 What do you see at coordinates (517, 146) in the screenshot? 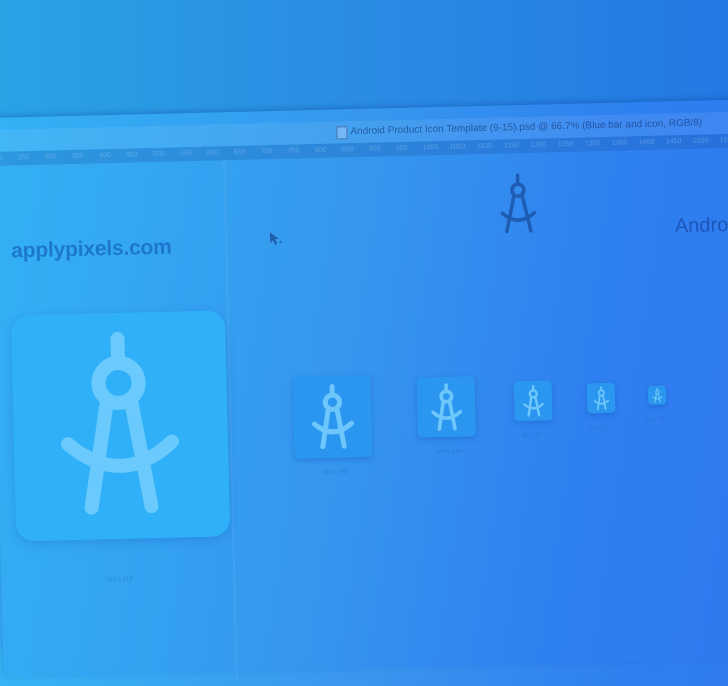
I see `ruler-tick: 1150` at bounding box center [517, 146].